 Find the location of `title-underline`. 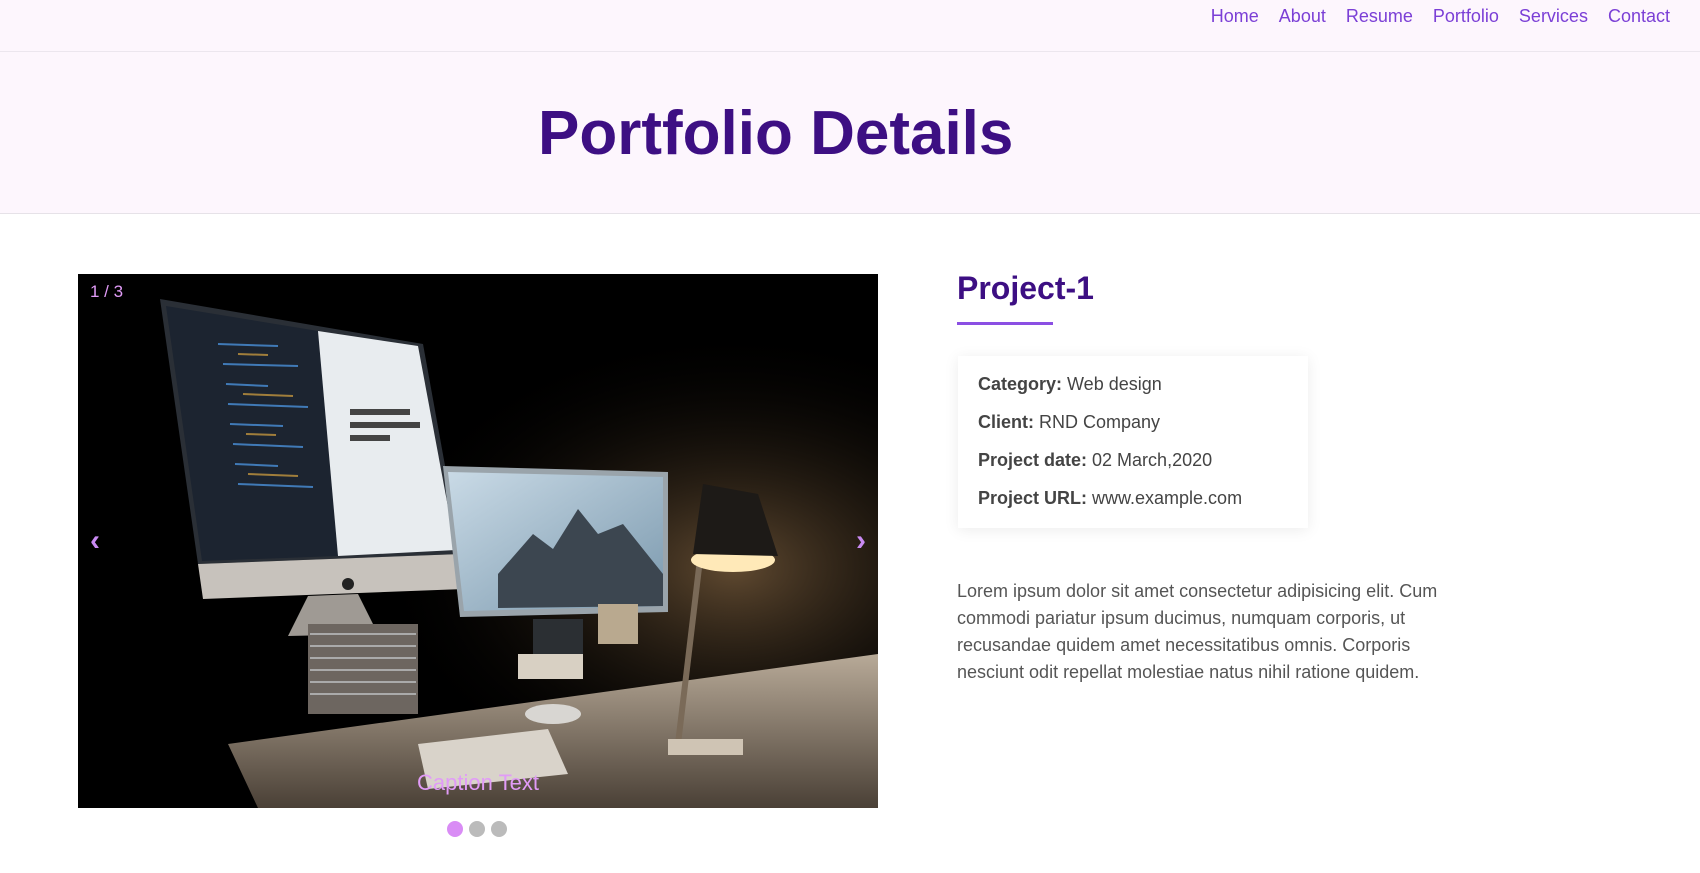

title-underline is located at coordinates (1005, 323).